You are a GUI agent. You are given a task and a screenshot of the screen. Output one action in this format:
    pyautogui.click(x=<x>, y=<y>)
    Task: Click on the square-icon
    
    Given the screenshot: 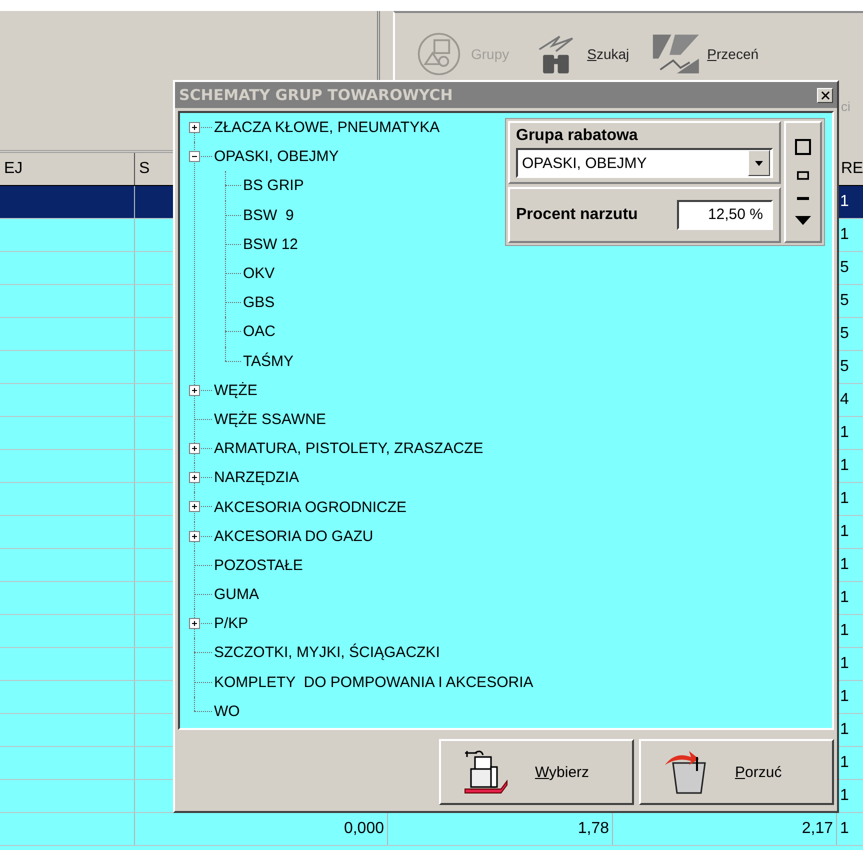 What is the action you would take?
    pyautogui.click(x=803, y=147)
    